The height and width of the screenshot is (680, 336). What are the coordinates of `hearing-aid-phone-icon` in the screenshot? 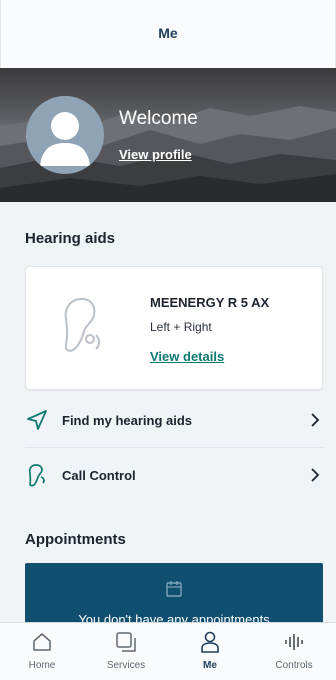 It's located at (37, 475).